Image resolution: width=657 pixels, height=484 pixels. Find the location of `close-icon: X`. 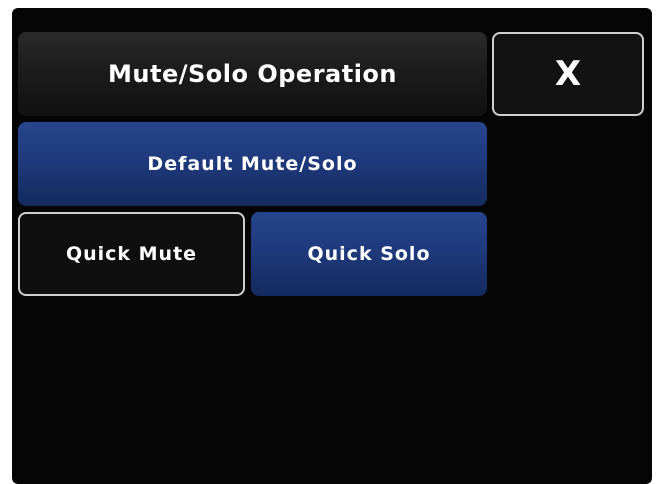

close-icon: X is located at coordinates (568, 74).